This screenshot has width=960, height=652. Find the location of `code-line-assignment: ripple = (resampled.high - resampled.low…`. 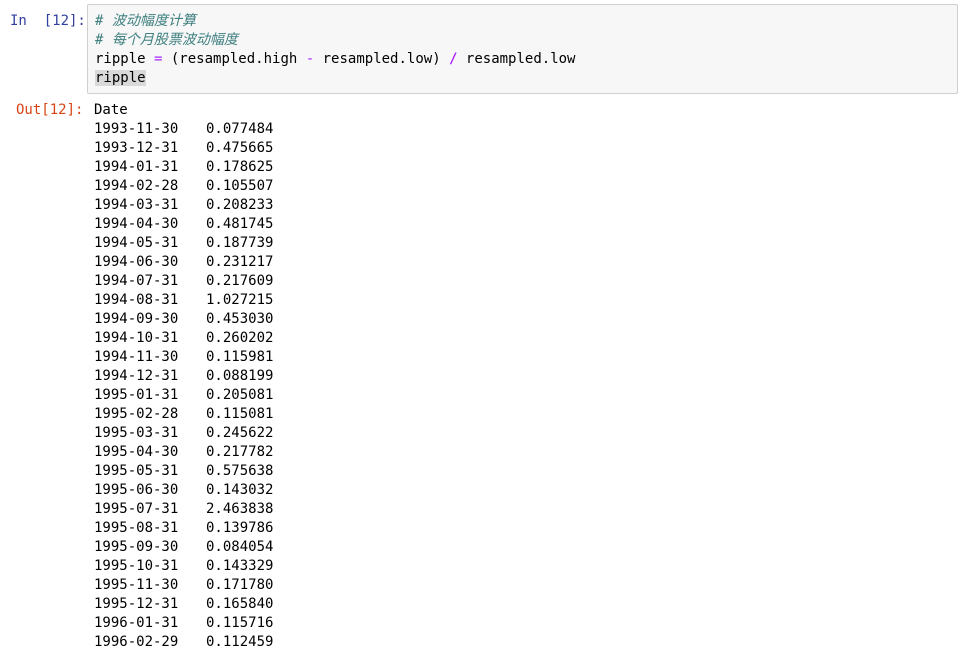

code-line-assignment: ripple = (resampled.high - resampled.low… is located at coordinates (526, 59).